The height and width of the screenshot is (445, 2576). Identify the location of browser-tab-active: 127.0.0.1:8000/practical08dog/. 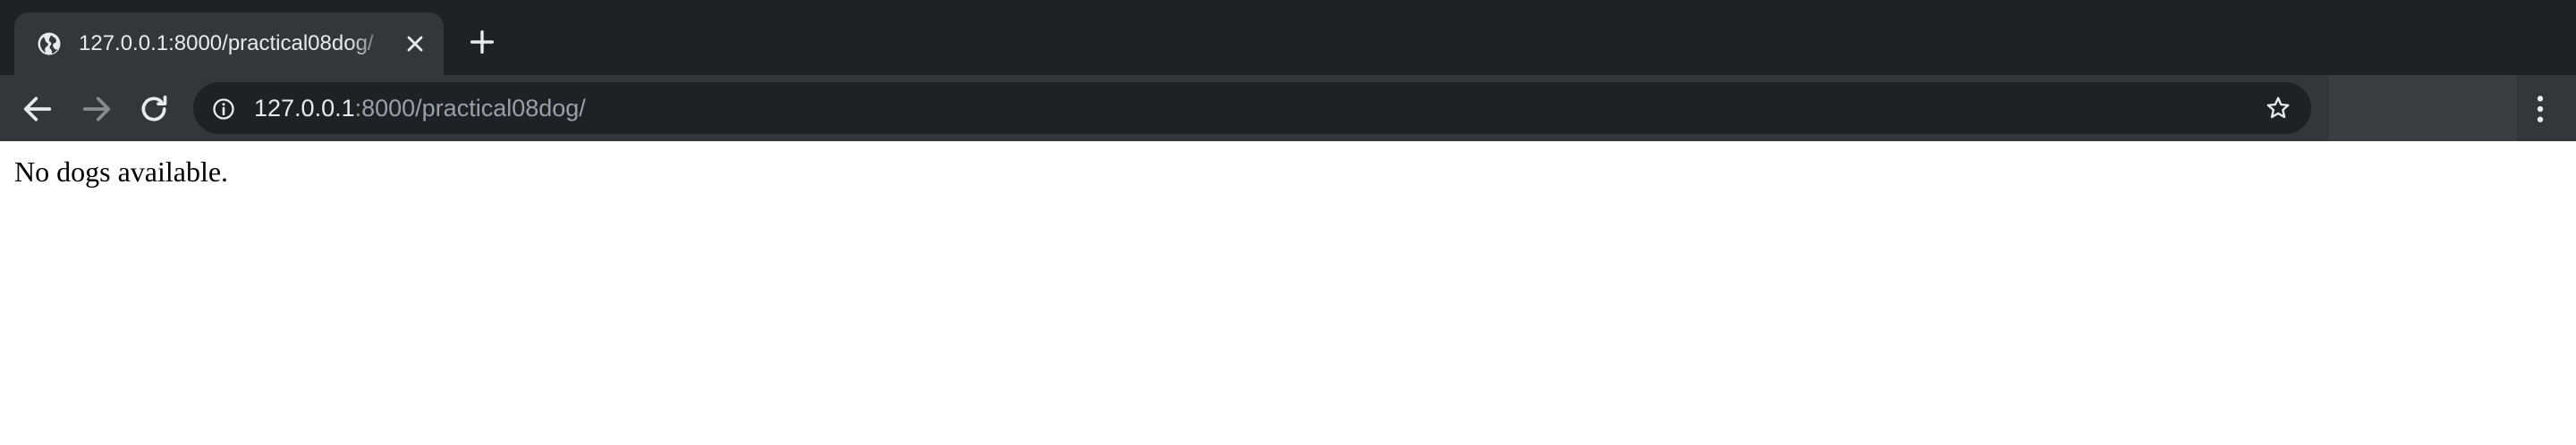
(229, 44).